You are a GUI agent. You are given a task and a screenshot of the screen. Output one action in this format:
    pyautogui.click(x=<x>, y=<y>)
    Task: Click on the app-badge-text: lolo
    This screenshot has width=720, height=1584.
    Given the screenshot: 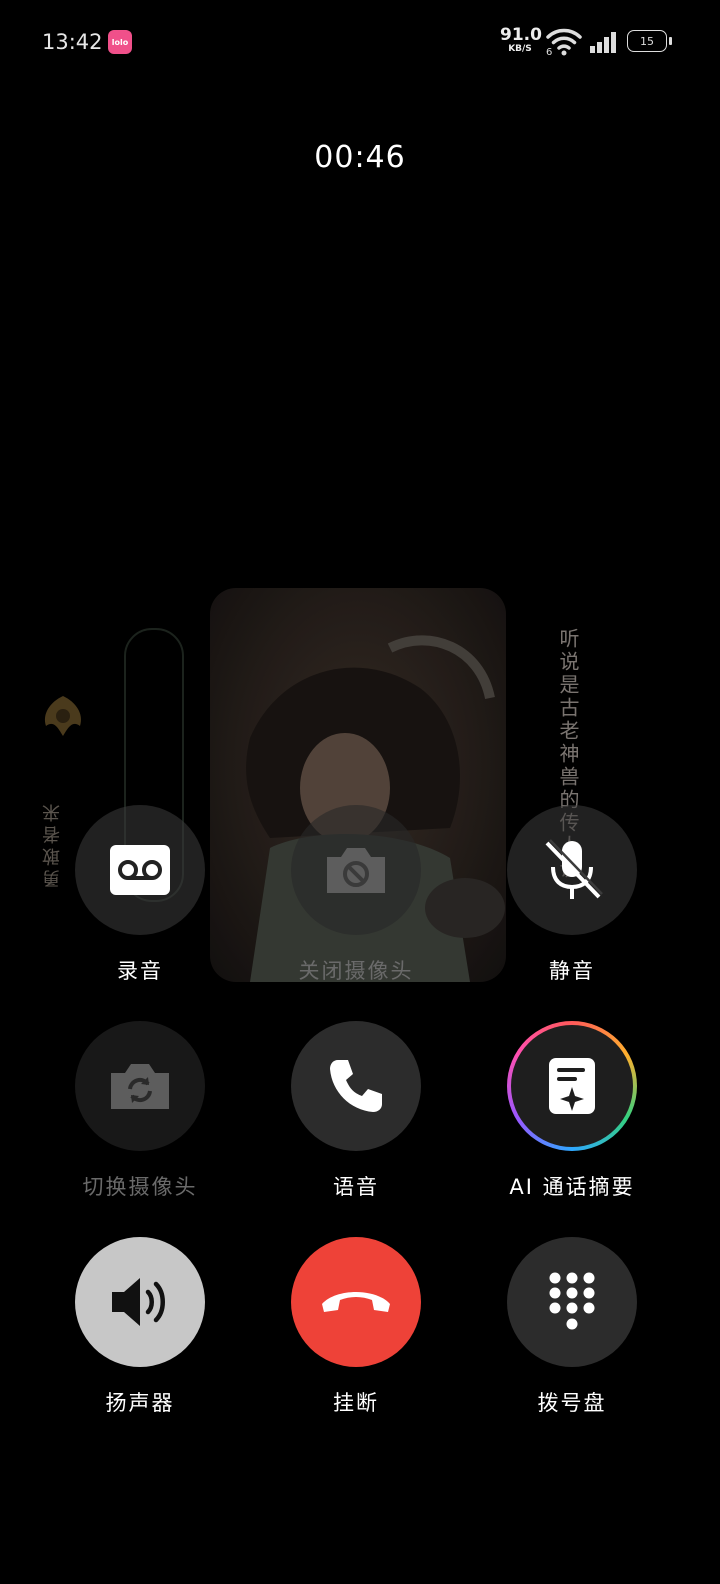 What is the action you would take?
    pyautogui.click(x=120, y=42)
    